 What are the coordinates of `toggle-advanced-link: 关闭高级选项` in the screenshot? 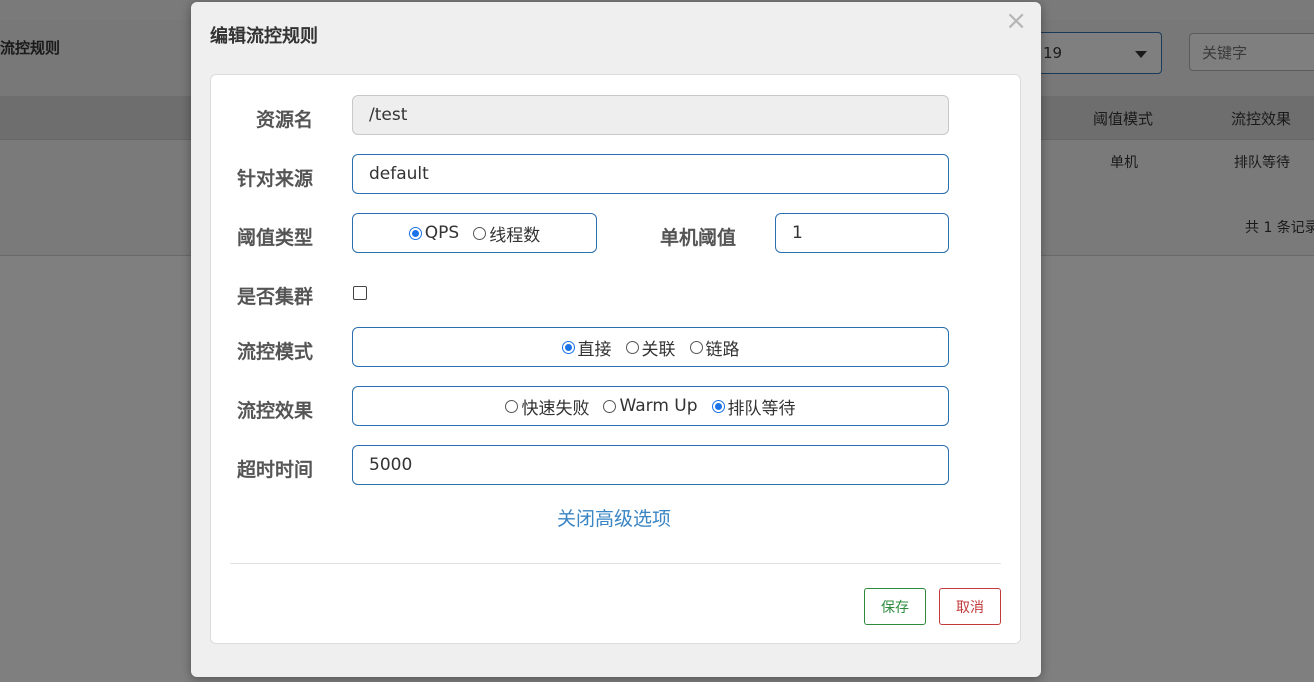 It's located at (614, 517).